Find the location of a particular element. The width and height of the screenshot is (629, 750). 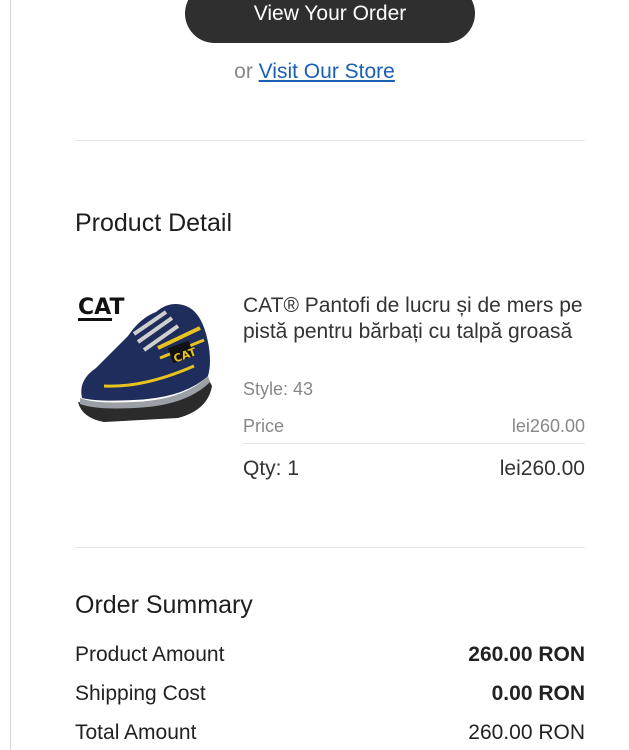

product-image-brand: CAT is located at coordinates (101, 307).